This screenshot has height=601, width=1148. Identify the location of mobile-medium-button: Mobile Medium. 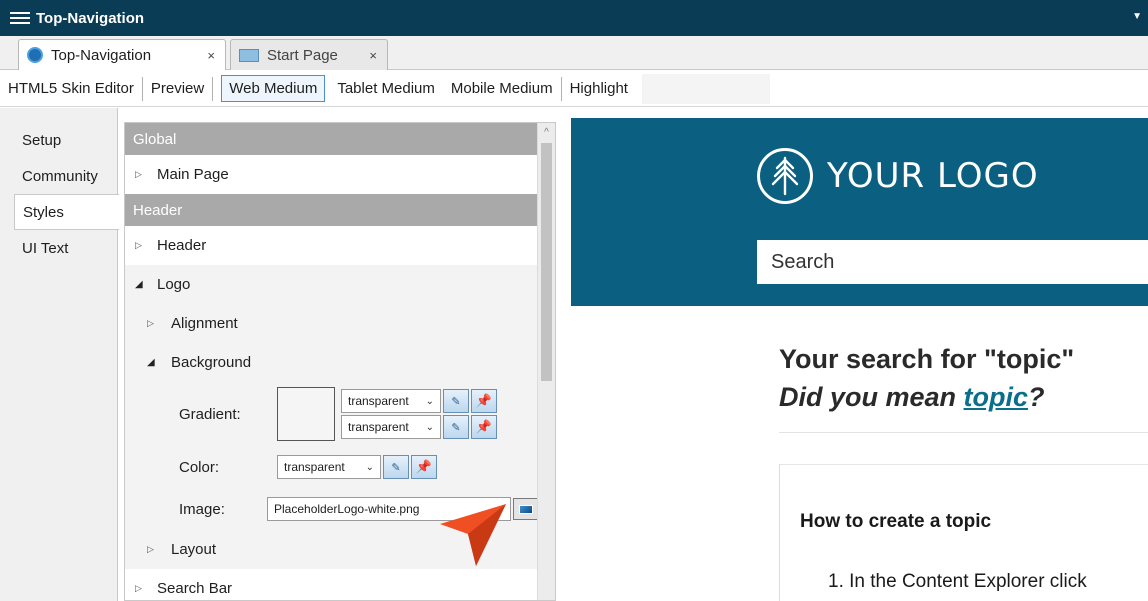
(502, 88).